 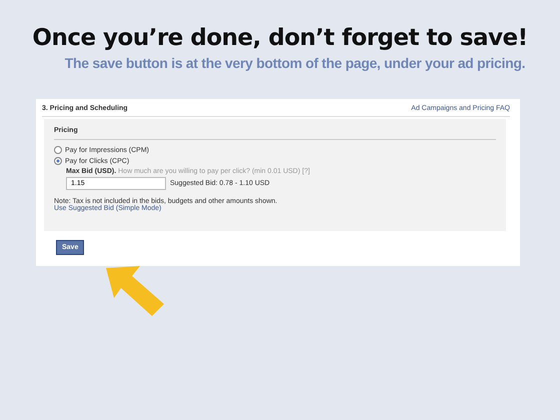 I want to click on slide-subheading: The save button is at the very bottom of the page, under your ad pricing., so click(x=295, y=63).